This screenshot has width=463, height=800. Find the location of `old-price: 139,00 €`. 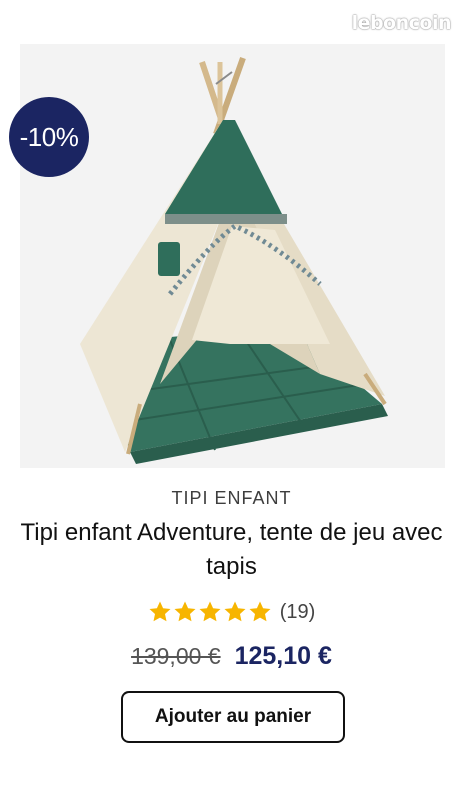

old-price: 139,00 € is located at coordinates (176, 656).